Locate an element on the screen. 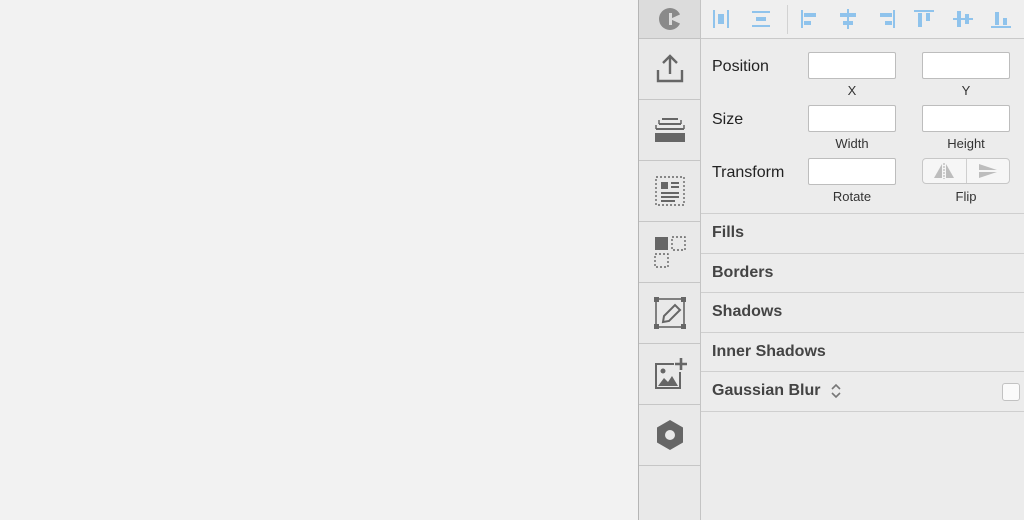  flip-horizontal-icon is located at coordinates (944, 171).